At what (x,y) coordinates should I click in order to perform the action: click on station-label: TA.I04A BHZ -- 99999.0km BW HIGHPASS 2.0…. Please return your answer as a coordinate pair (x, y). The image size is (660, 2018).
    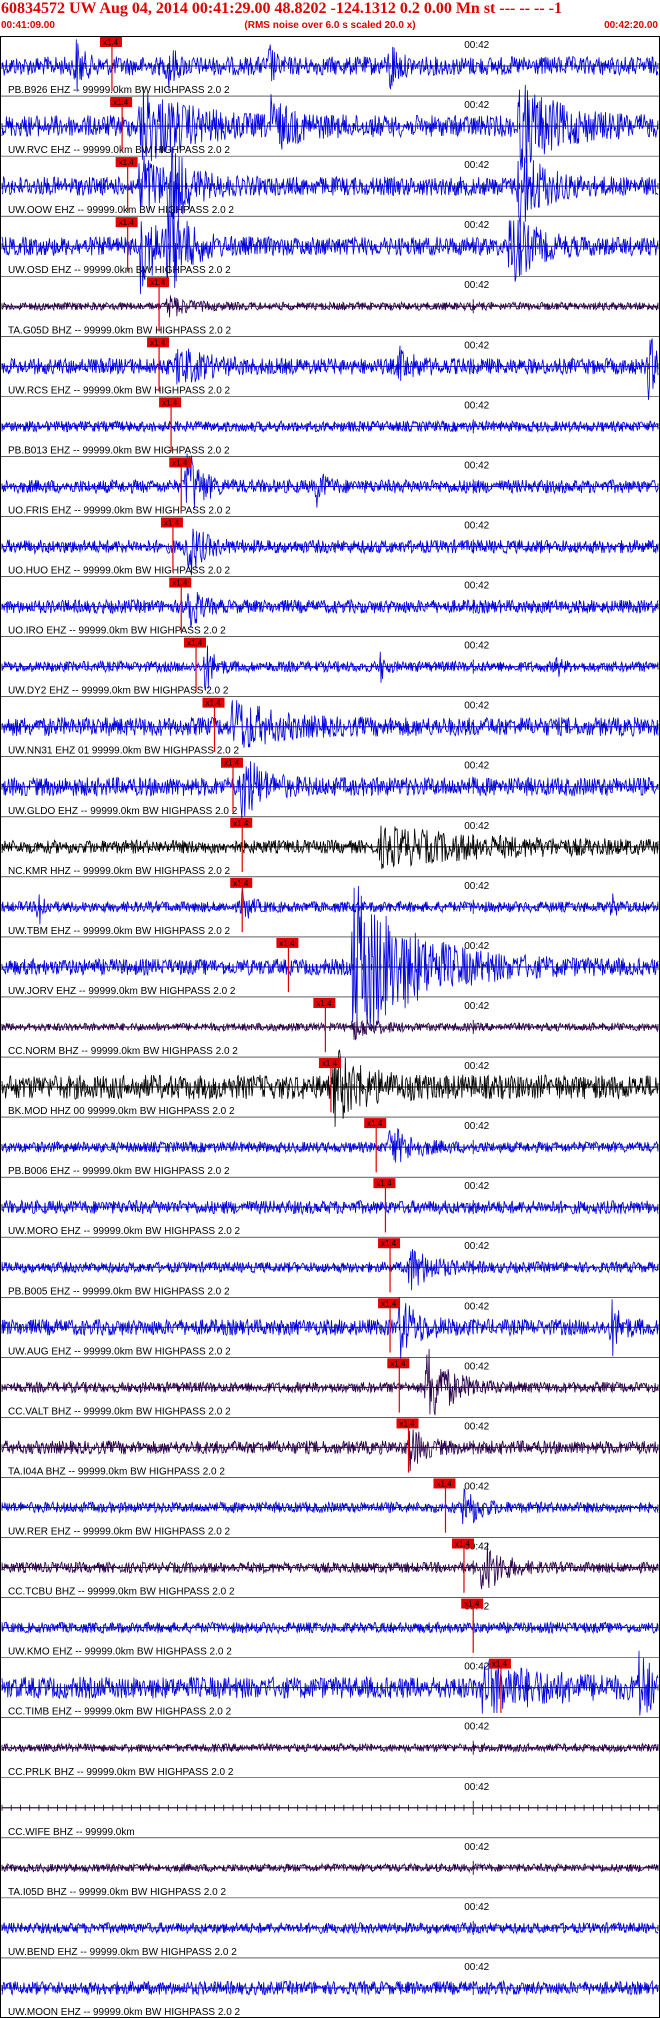
    Looking at the image, I should click on (116, 1471).